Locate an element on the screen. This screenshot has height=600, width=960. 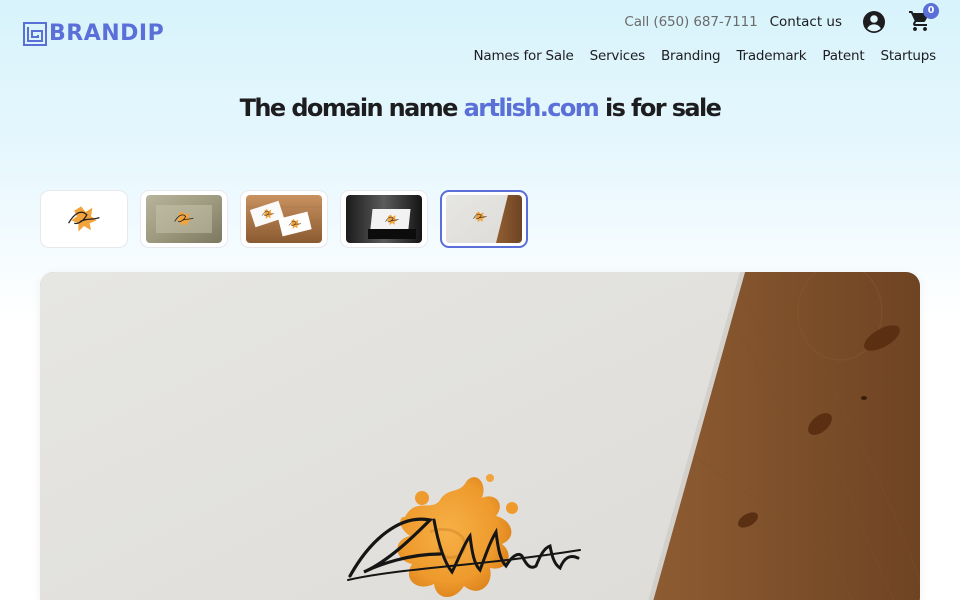
title-prefix: The domain name is located at coordinates (351, 108).